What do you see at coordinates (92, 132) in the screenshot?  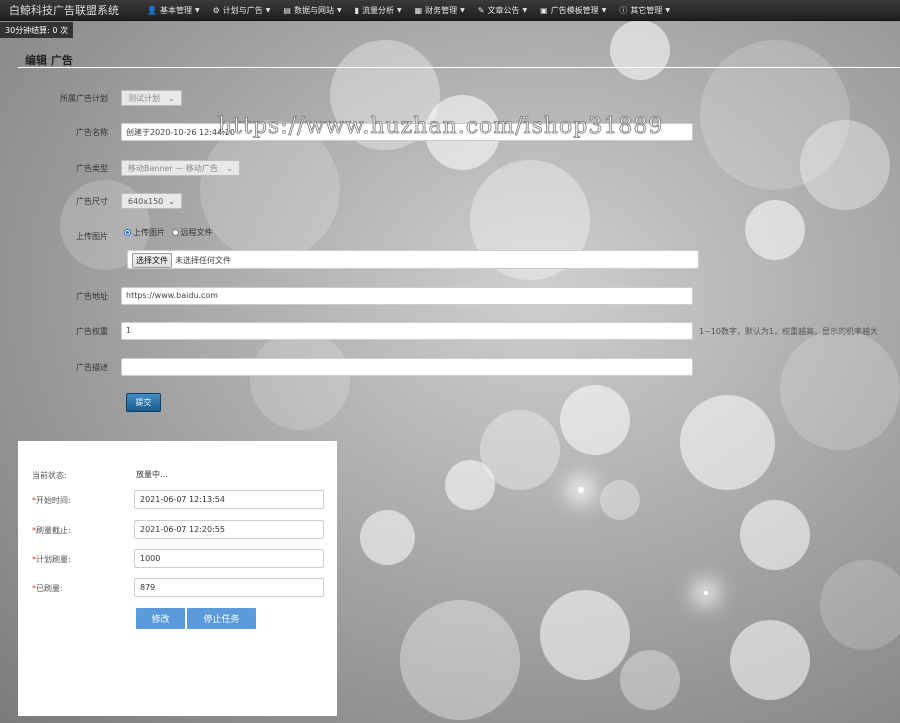 I see `name-label: 广告名称` at bounding box center [92, 132].